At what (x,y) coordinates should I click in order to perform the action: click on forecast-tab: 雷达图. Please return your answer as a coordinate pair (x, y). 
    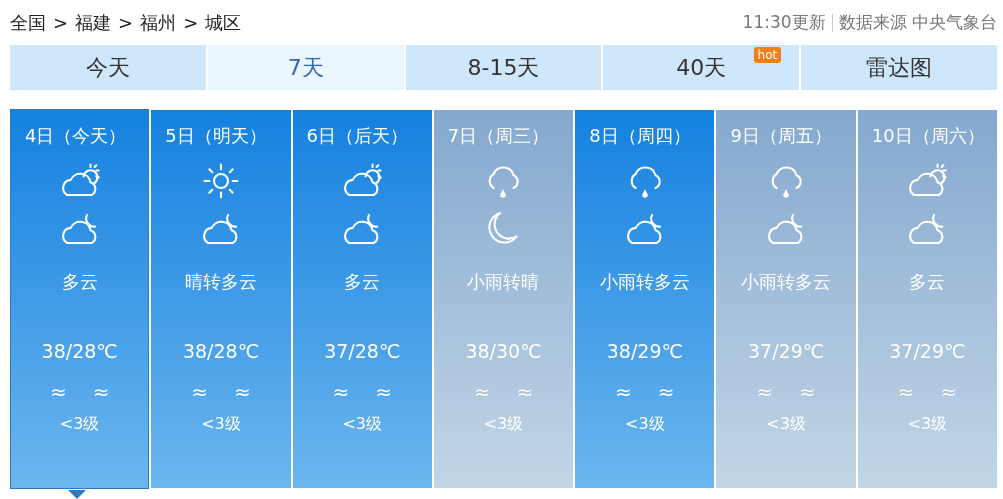
    Looking at the image, I should click on (899, 67).